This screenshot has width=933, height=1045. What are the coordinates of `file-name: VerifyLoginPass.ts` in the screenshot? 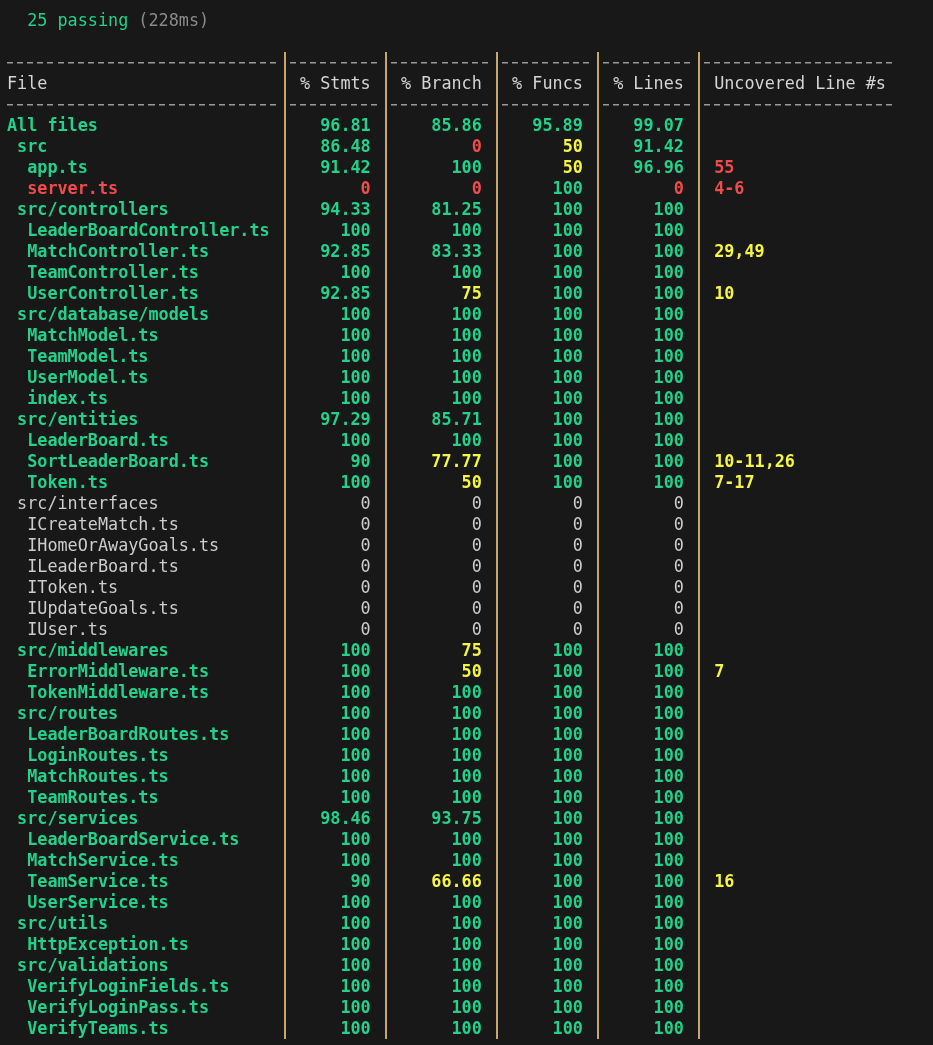 It's located at (118, 1007).